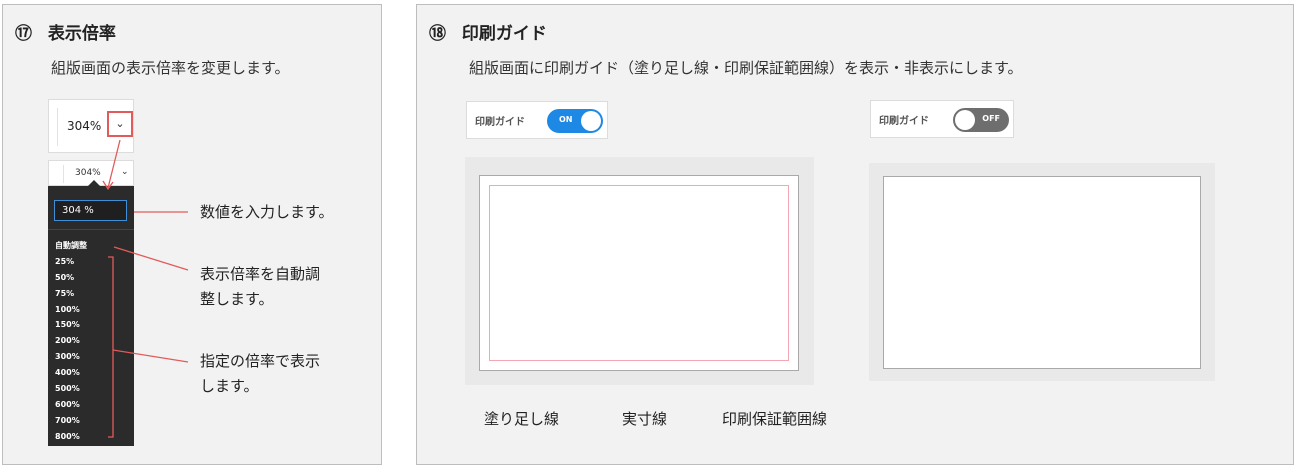  Describe the element at coordinates (775, 419) in the screenshot. I see `safe-area-line-label: 印刷保証範囲線` at that location.